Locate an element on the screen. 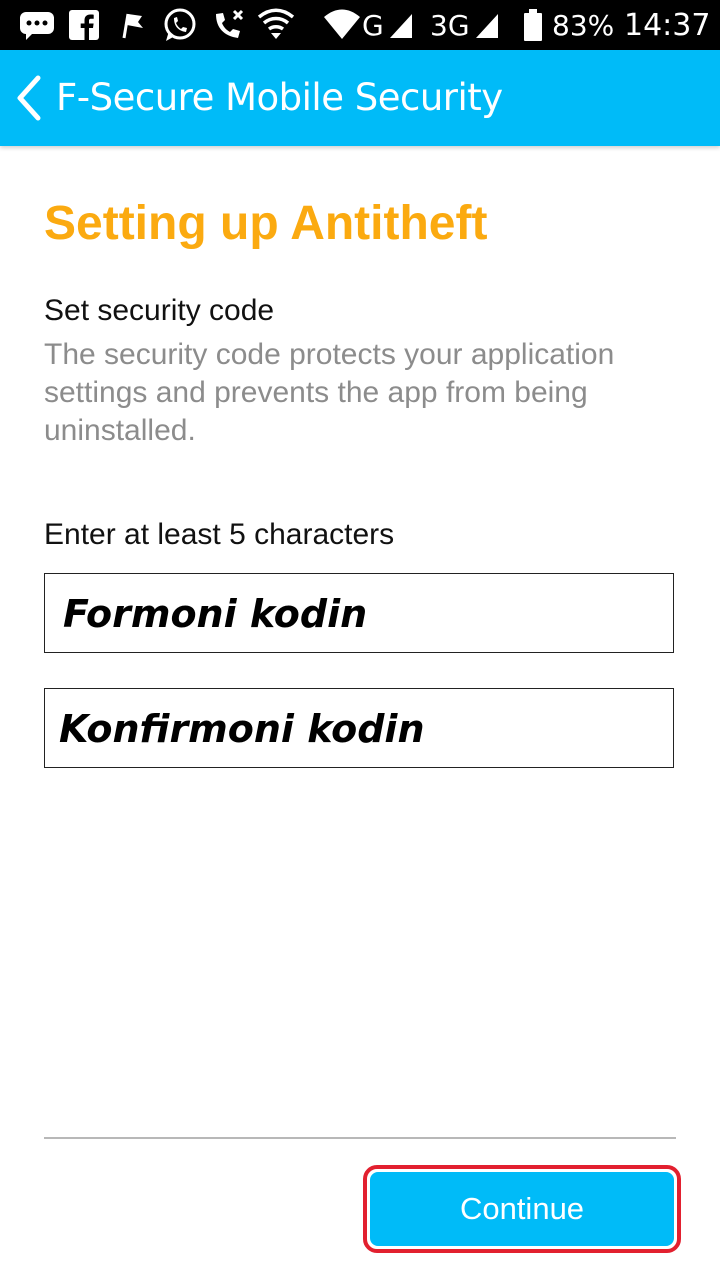 Image resolution: width=720 pixels, height=1265 pixels. page-title: Setting up Antitheft is located at coordinates (266, 223).